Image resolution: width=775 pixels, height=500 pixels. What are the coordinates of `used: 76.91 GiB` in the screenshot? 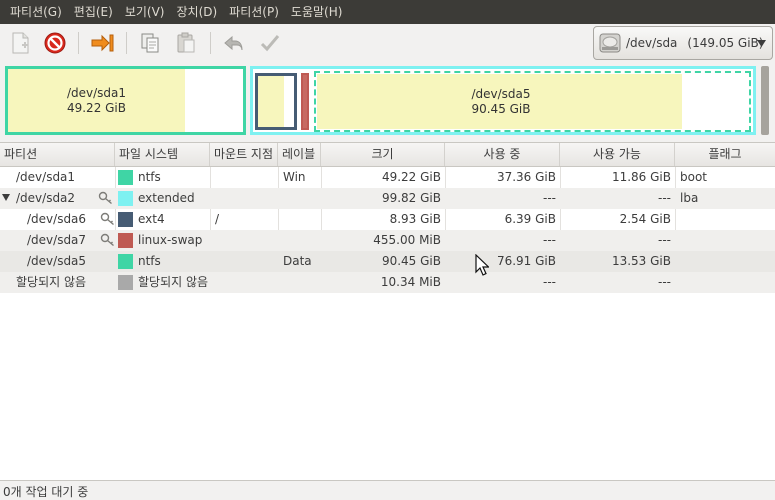 It's located at (526, 261).